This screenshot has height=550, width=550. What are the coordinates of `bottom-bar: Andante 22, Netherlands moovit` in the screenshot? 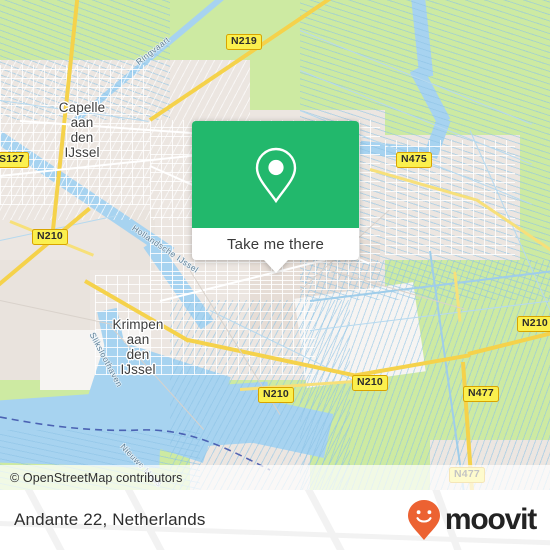 It's located at (275, 520).